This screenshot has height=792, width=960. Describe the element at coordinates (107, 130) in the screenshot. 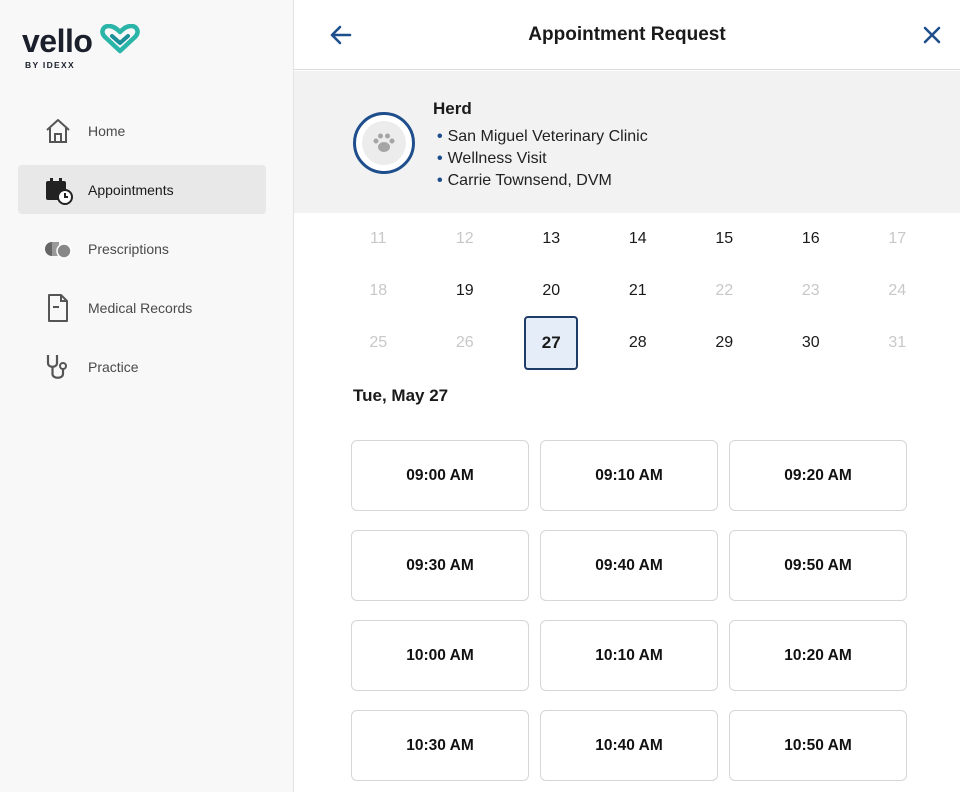

I see `sidebar-item-label: Home` at that location.